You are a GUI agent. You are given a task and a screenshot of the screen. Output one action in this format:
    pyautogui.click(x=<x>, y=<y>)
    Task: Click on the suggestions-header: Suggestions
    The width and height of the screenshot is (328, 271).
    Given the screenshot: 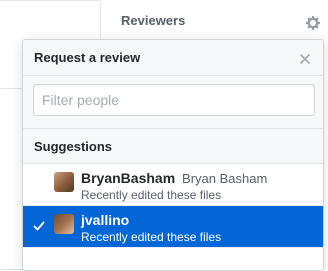 What is the action you would take?
    pyautogui.click(x=173, y=146)
    